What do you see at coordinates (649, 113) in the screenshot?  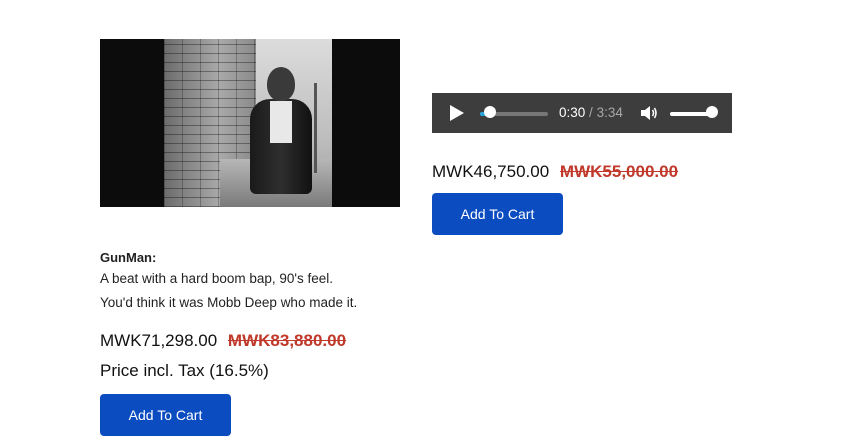 I see `volume-icon` at bounding box center [649, 113].